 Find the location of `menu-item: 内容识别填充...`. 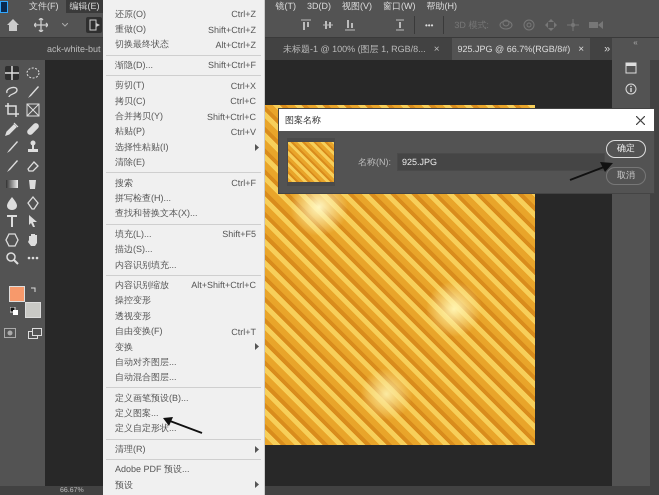

menu-item: 内容识别填充... is located at coordinates (183, 265).